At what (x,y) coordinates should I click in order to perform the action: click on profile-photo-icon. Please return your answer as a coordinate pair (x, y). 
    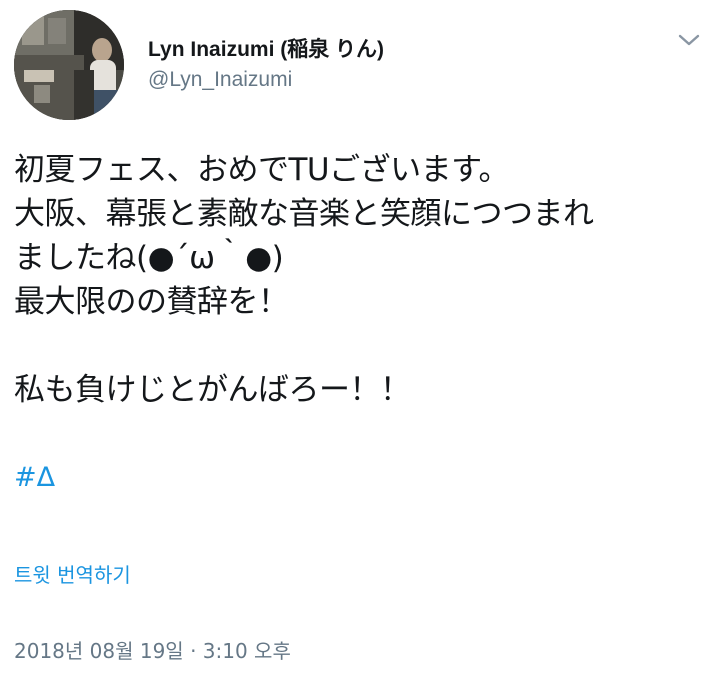
    Looking at the image, I should click on (69, 65).